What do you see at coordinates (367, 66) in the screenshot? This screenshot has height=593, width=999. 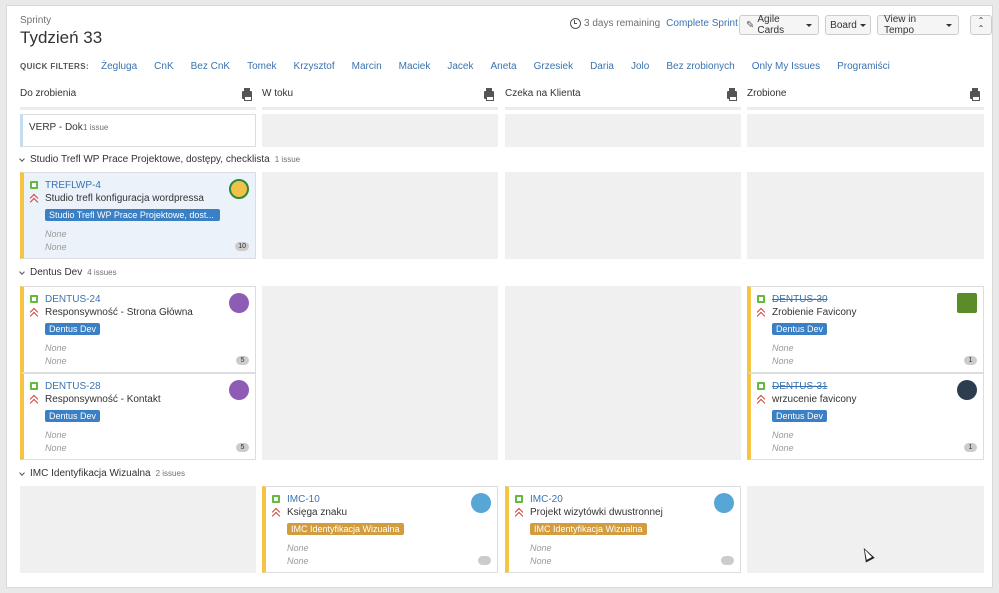 I see `quick-filter: Marcin` at bounding box center [367, 66].